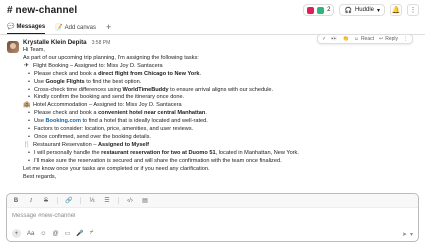 This screenshot has height=248, width=425. Describe the element at coordinates (207, 216) in the screenshot. I see `message-input` at that location.